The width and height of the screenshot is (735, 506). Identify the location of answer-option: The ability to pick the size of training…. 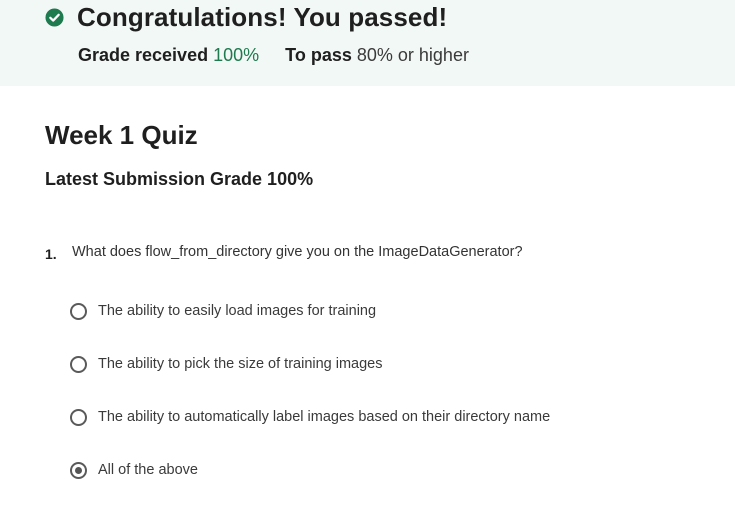
(226, 364).